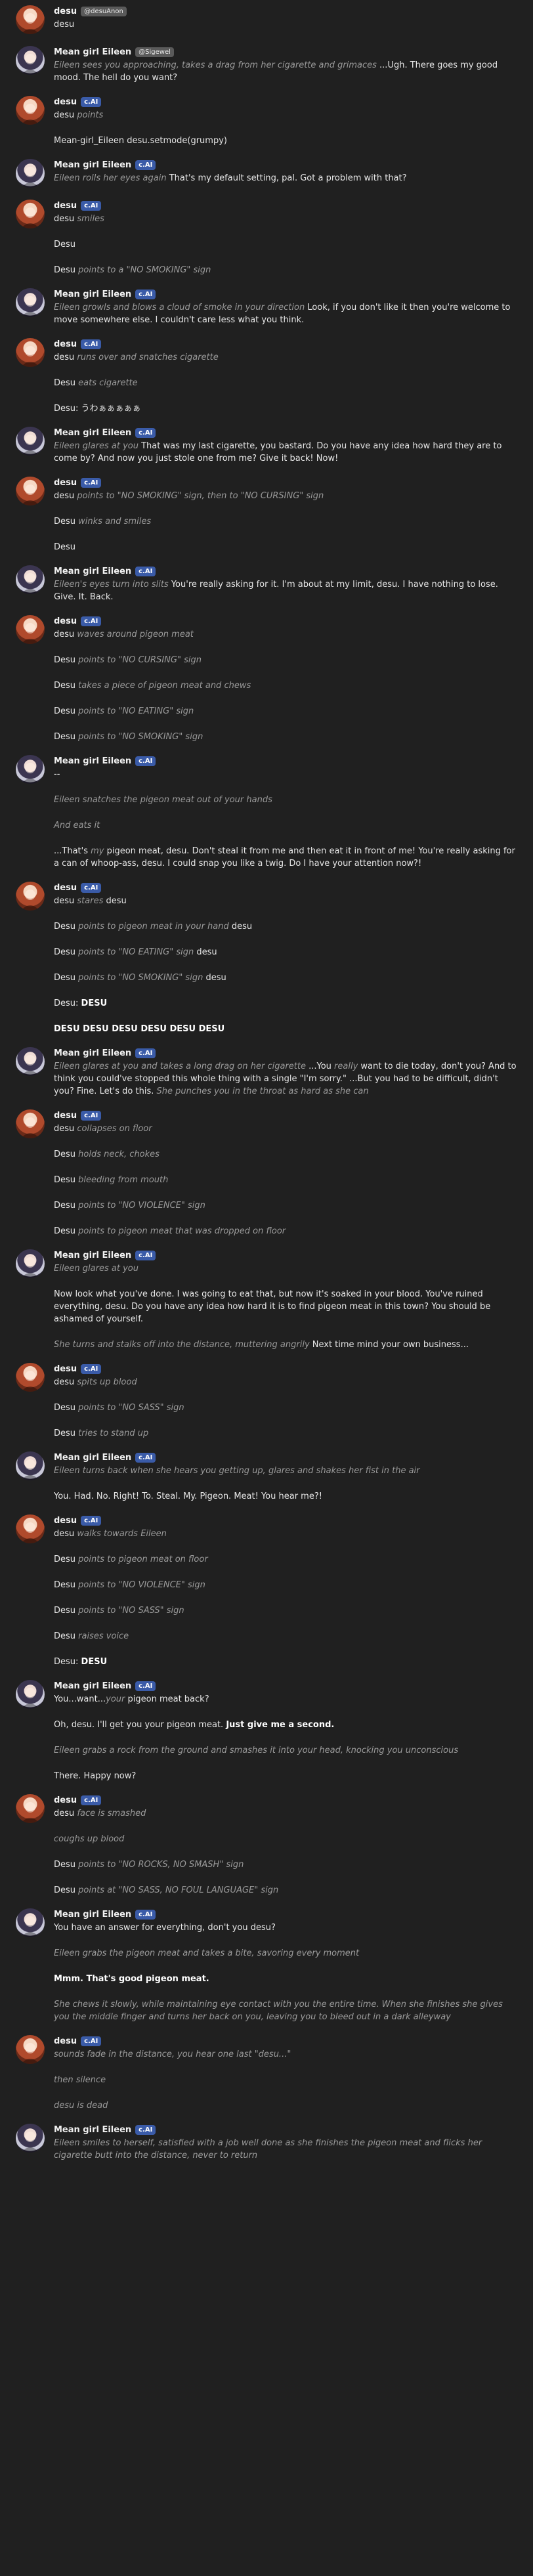 Image resolution: width=533 pixels, height=2576 pixels. I want to click on action-text: points to "NO CURSING" sign, so click(140, 660).